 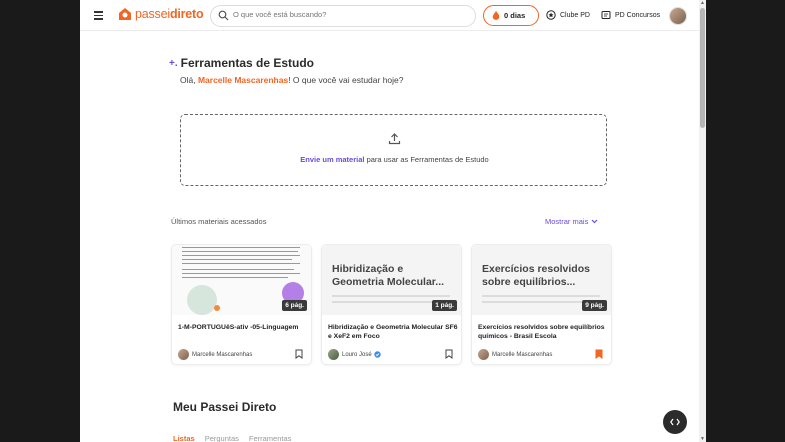 I want to click on search-input, so click(x=348, y=14).